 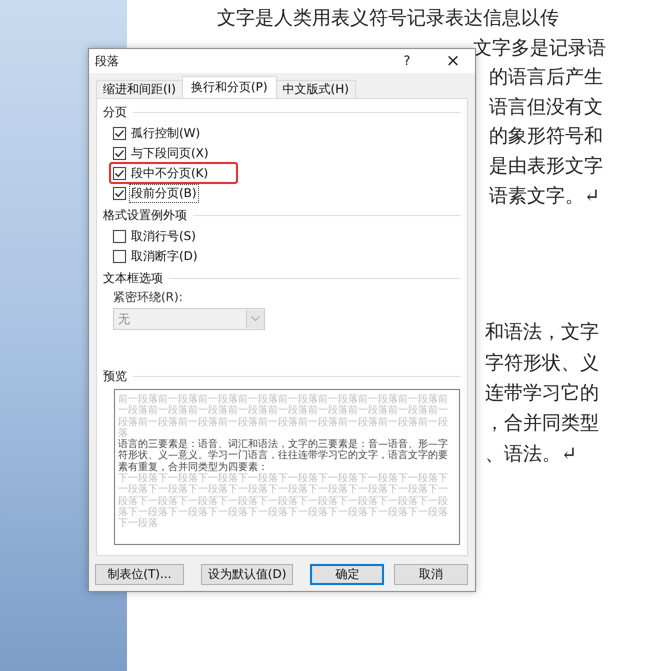 I want to click on help-button: ?, so click(x=407, y=61).